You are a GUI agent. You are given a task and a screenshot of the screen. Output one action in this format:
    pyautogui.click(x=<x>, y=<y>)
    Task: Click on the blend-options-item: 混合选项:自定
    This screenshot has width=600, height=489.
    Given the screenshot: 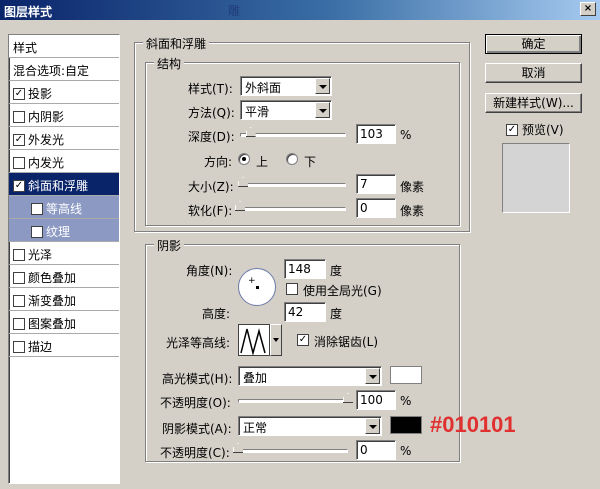 What is the action you would take?
    pyautogui.click(x=64, y=69)
    